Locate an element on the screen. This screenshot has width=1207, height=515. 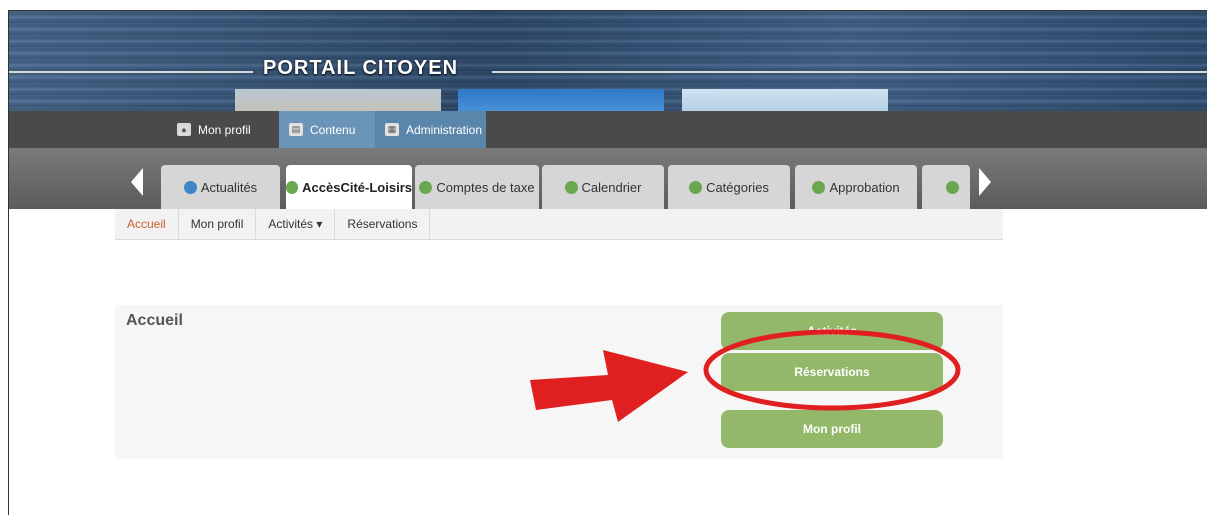
toolbar-administration-button: ▦ Administration is located at coordinates (430, 129).